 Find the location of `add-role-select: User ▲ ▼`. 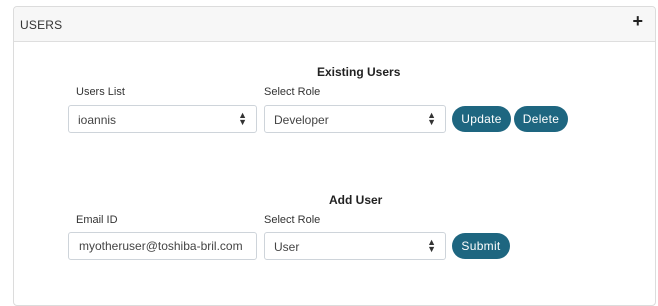

add-role-select: User ▲ ▼ is located at coordinates (355, 246).